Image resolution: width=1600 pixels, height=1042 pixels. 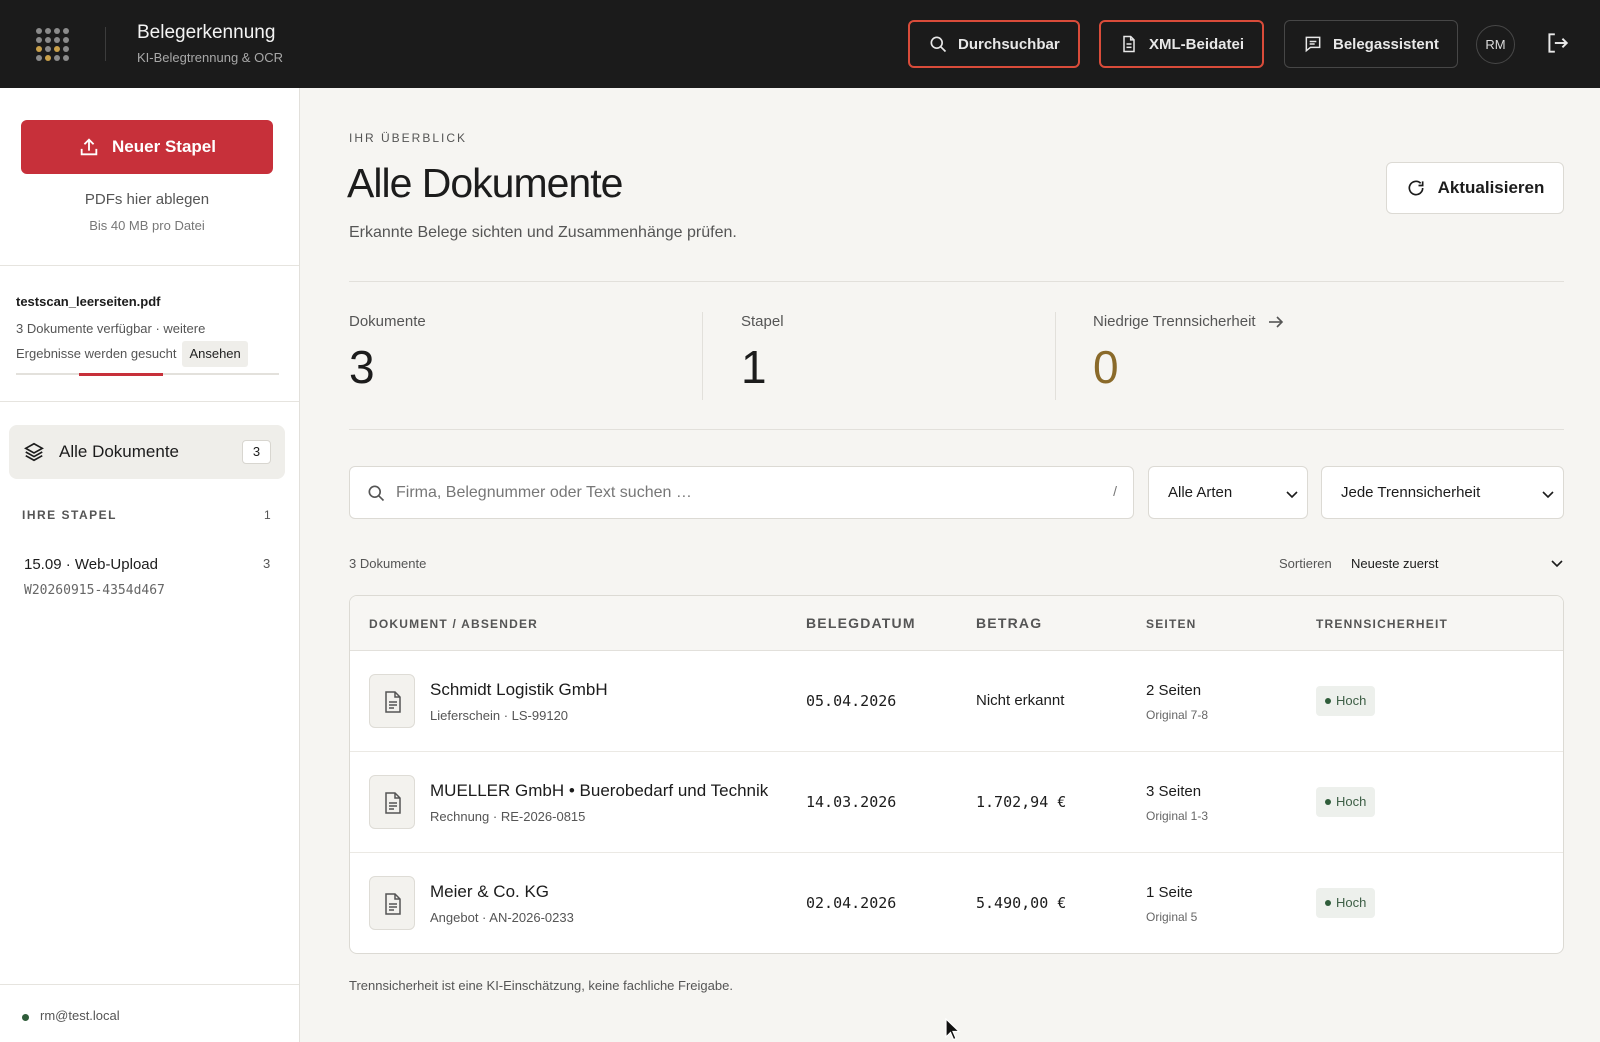 What do you see at coordinates (499, 715) in the screenshot?
I see `row-meta: Lieferschein · LS-99120` at bounding box center [499, 715].